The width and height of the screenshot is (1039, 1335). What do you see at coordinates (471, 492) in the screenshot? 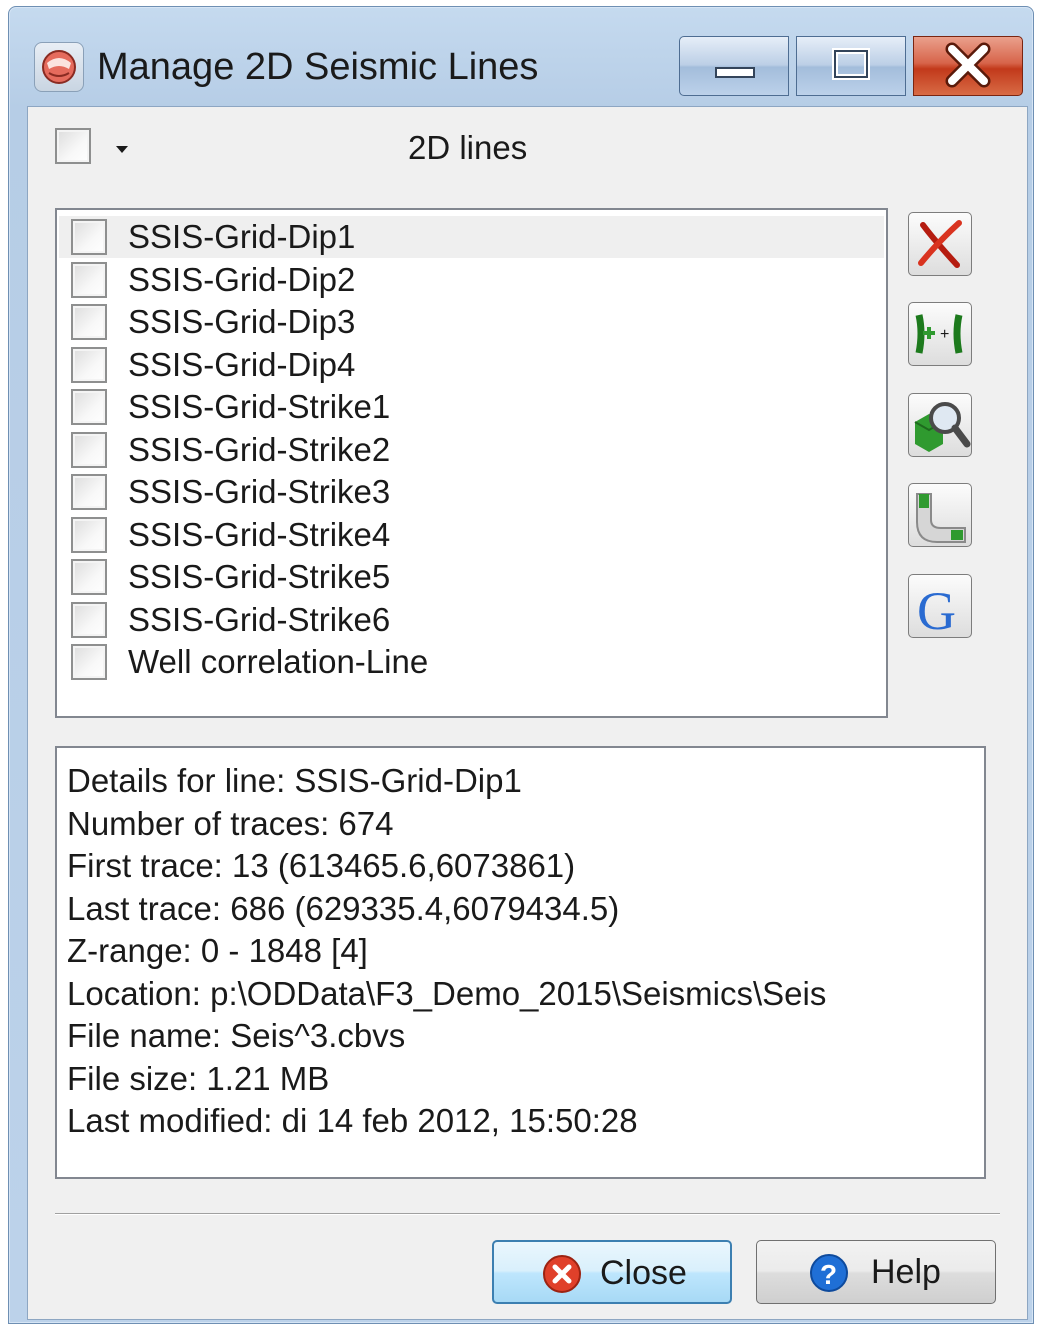
I see `list-item: SSIS-Grid-Strike3` at bounding box center [471, 492].